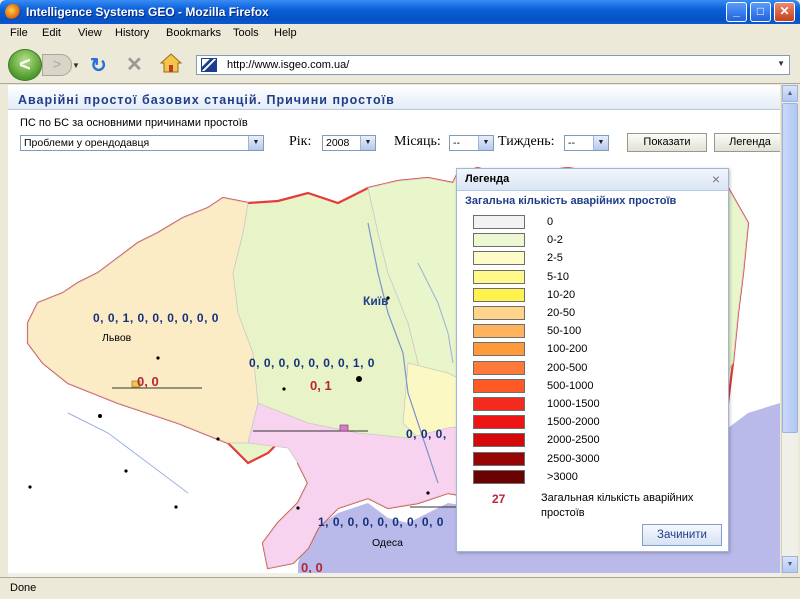 This screenshot has height=599, width=800. Describe the element at coordinates (573, 459) in the screenshot. I see `legend-swatch-label: 2500-3000` at that location.